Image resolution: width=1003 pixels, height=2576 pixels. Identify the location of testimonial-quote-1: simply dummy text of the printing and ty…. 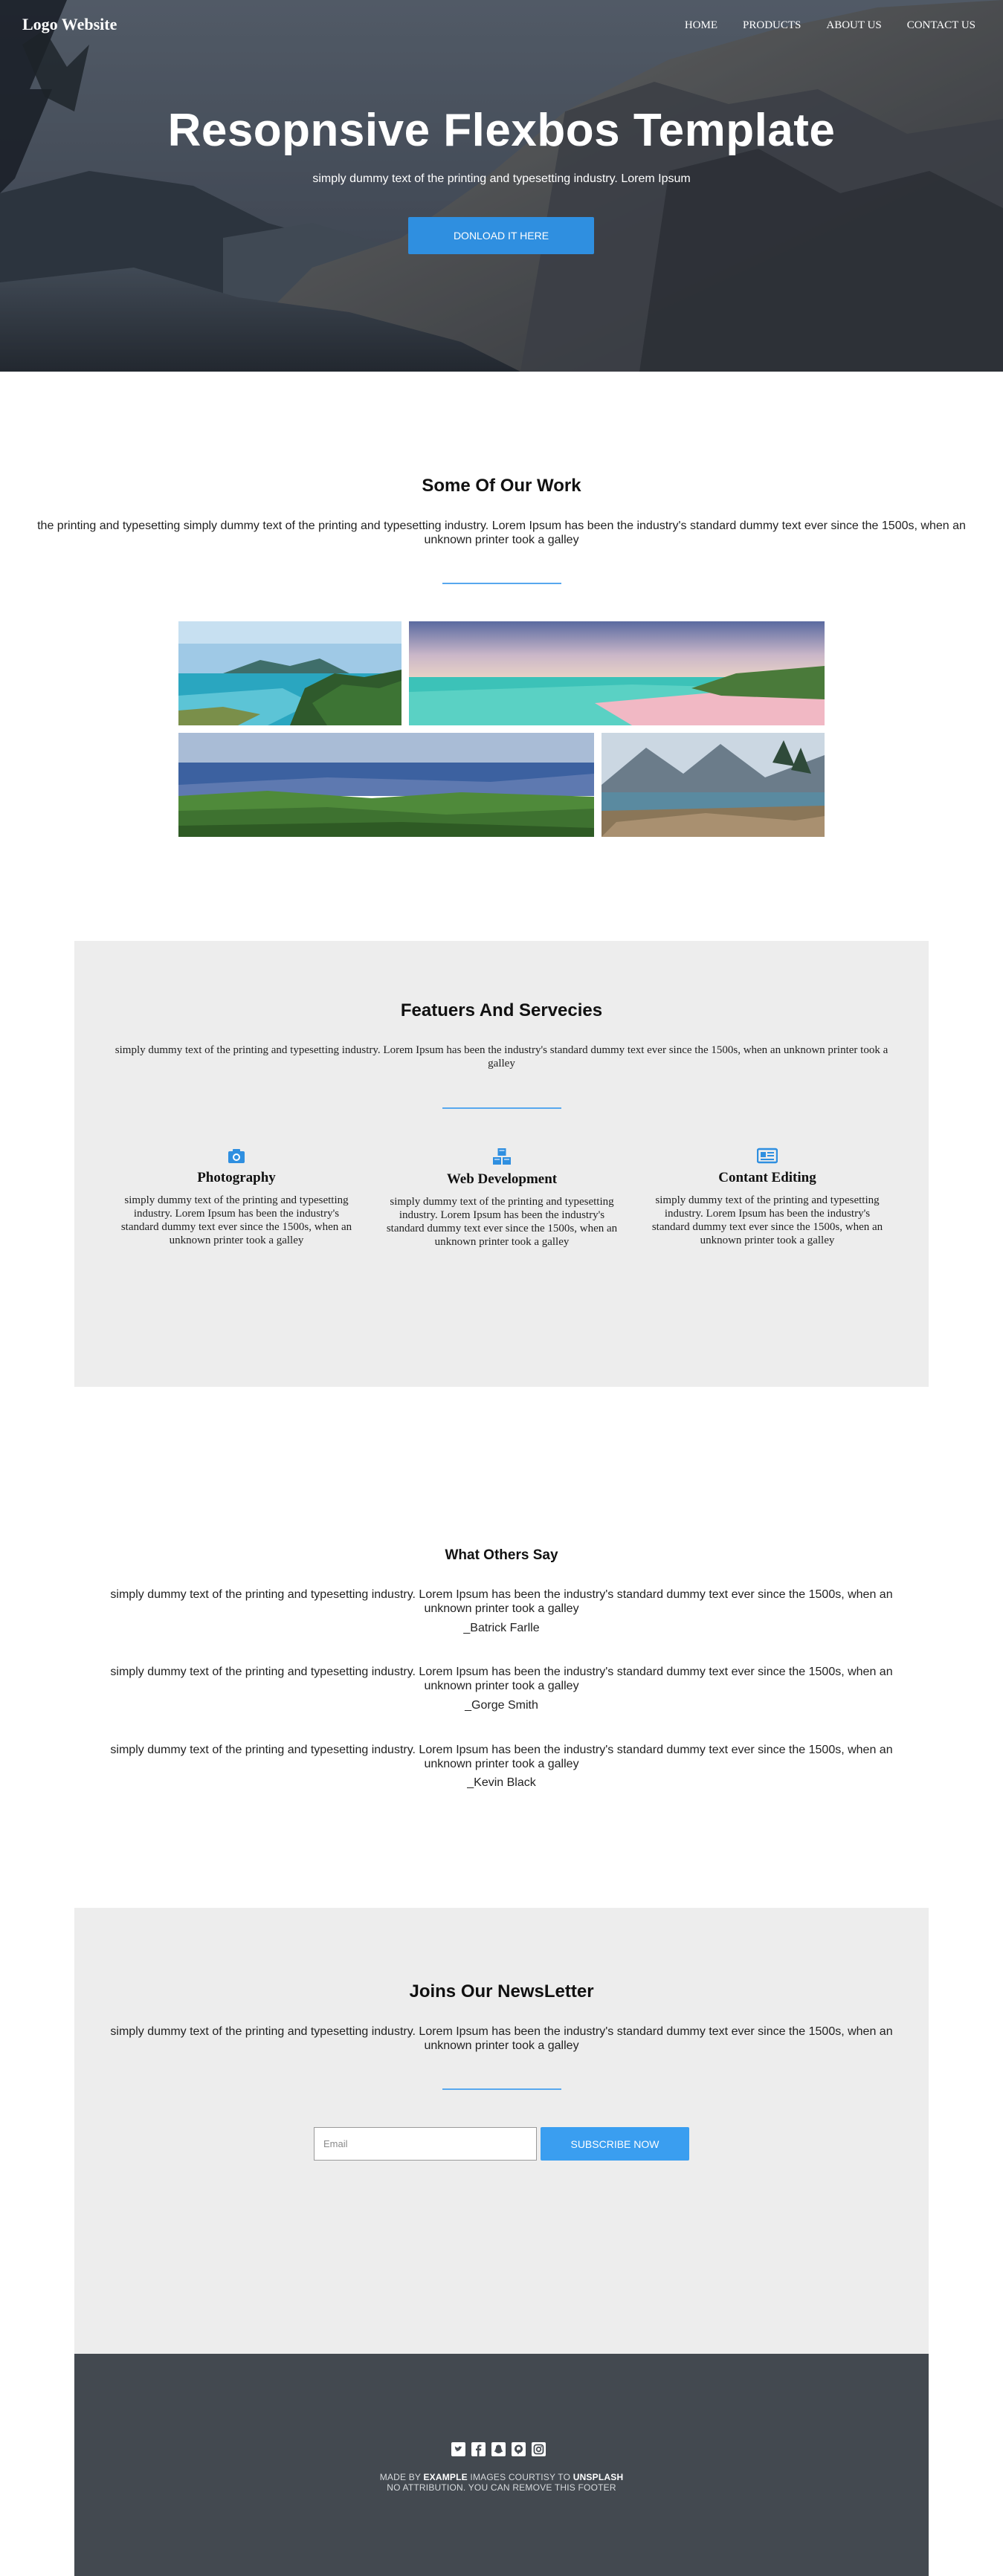
(501, 1601).